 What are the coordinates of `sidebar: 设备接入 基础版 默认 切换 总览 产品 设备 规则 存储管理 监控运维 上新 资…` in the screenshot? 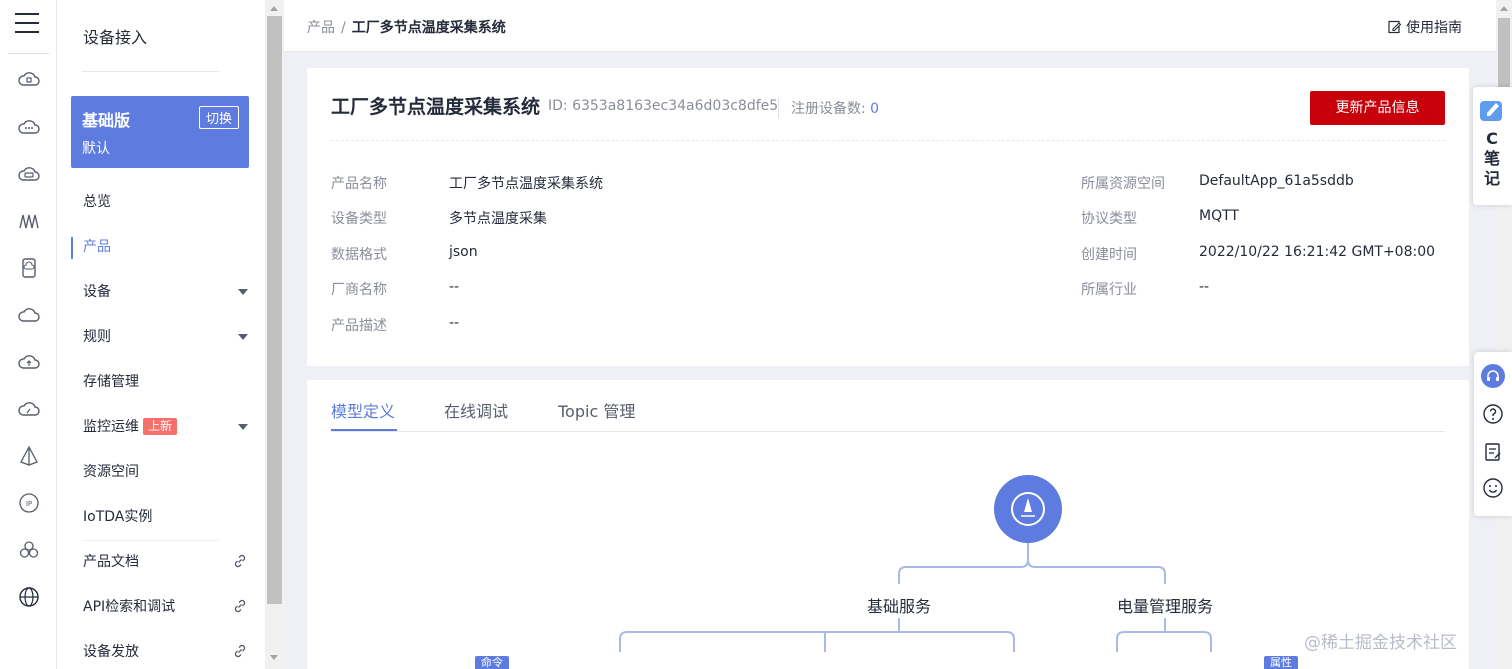 It's located at (161, 334).